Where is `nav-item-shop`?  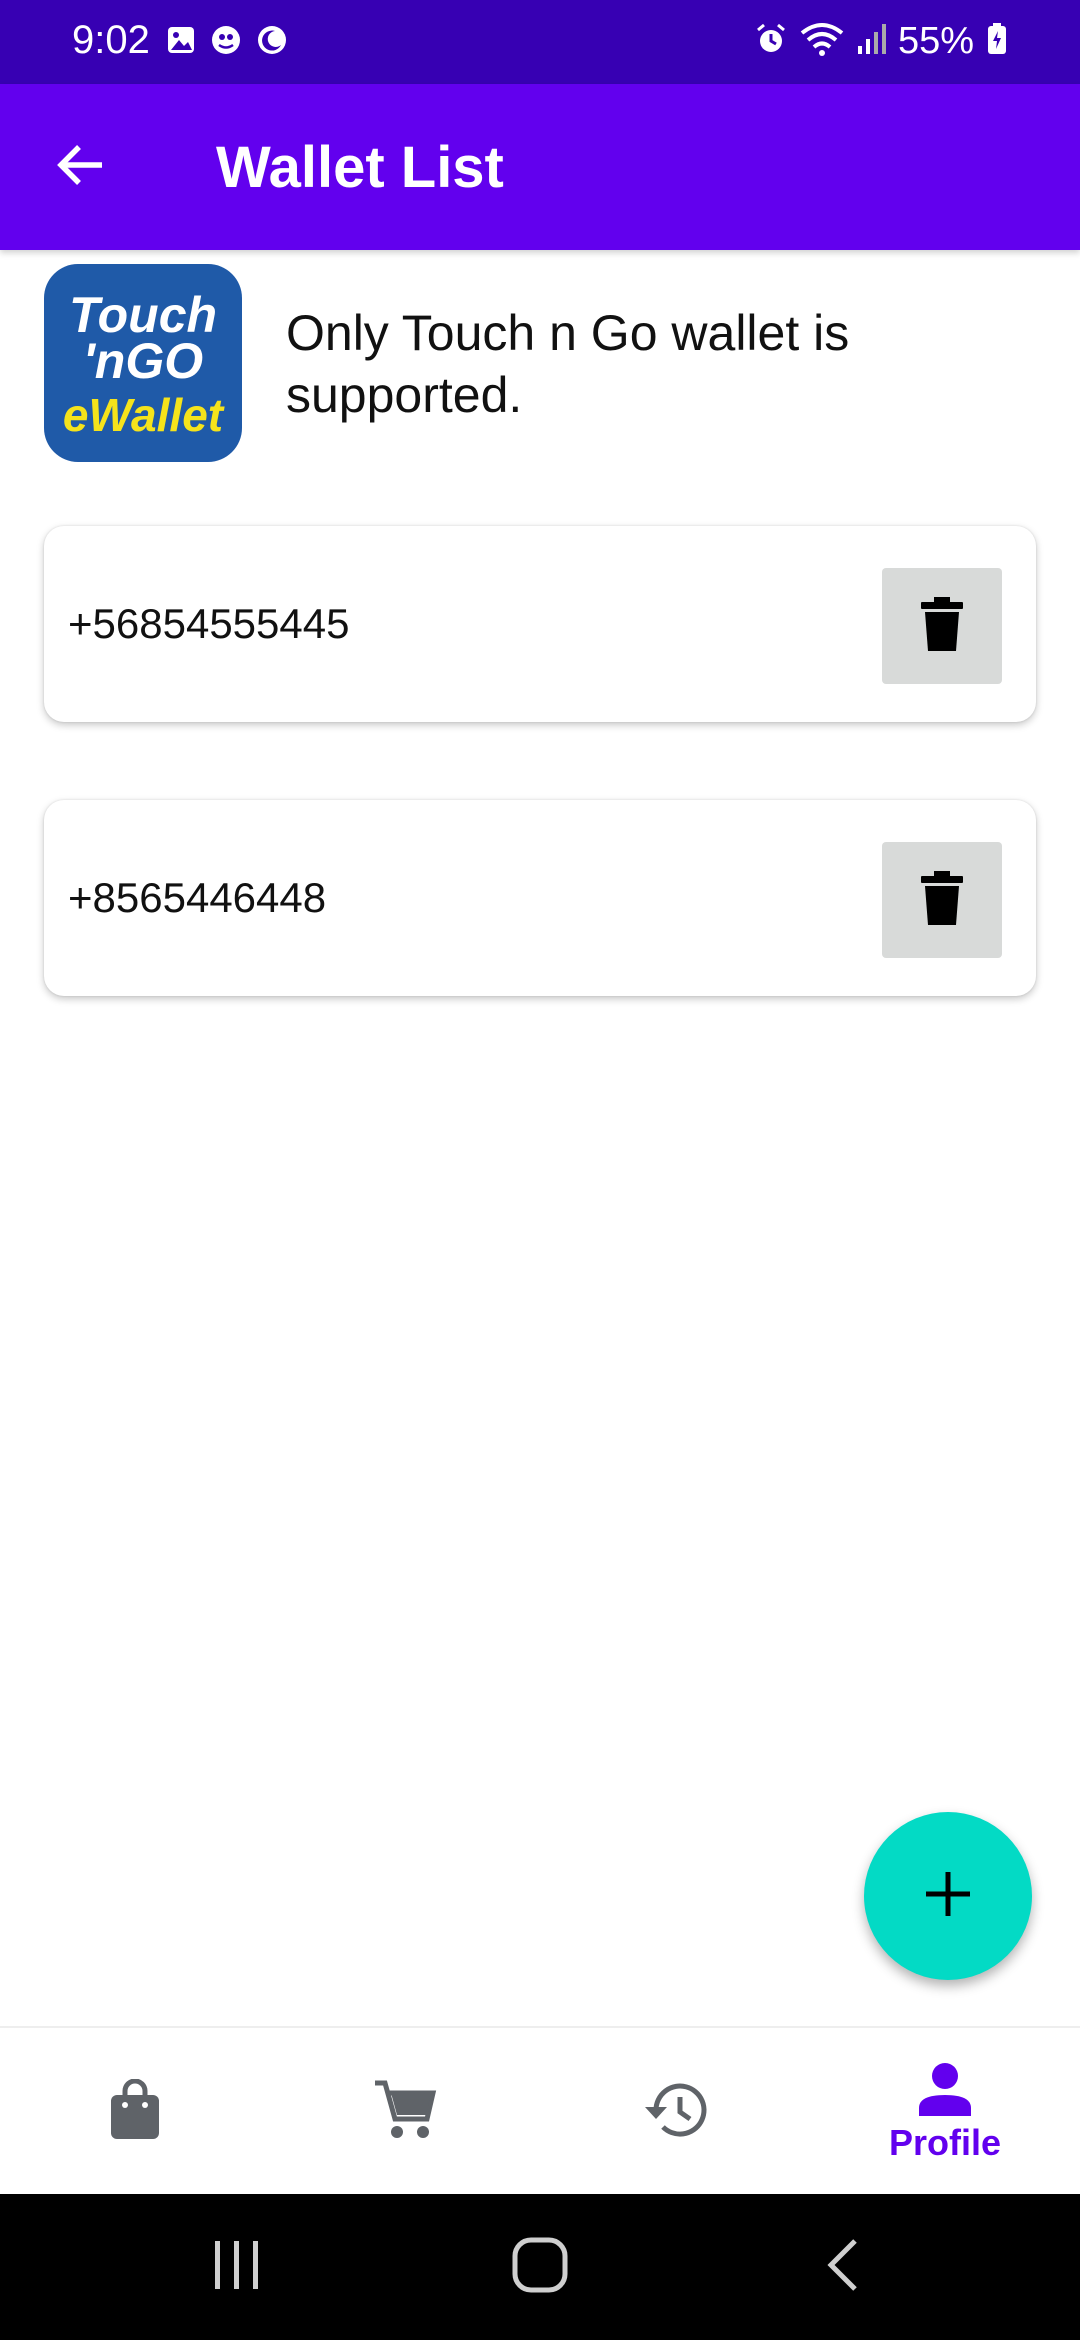
nav-item-shop is located at coordinates (135, 2112).